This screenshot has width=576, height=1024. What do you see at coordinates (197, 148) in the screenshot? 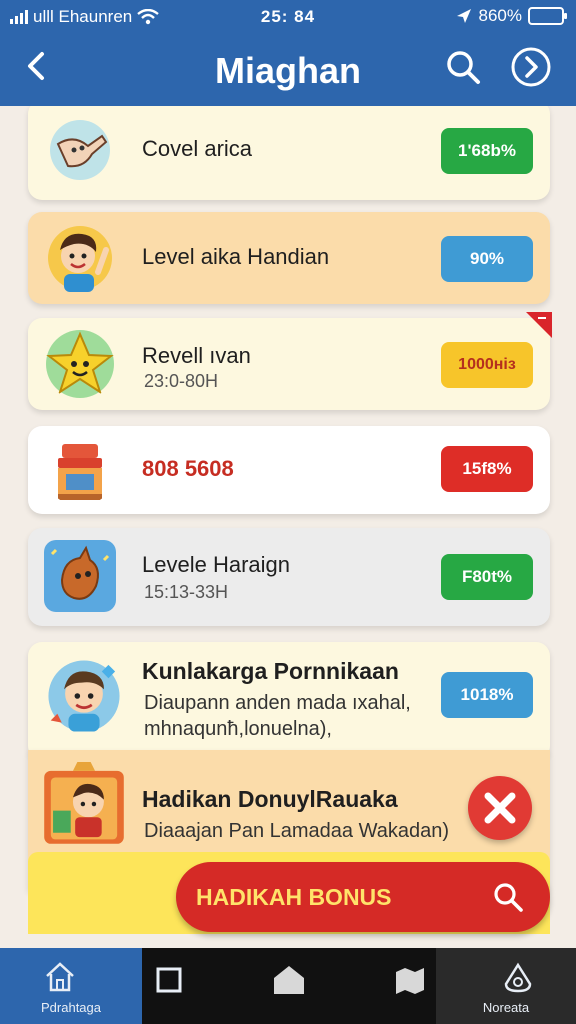
I see `item-title: Covel arica` at bounding box center [197, 148].